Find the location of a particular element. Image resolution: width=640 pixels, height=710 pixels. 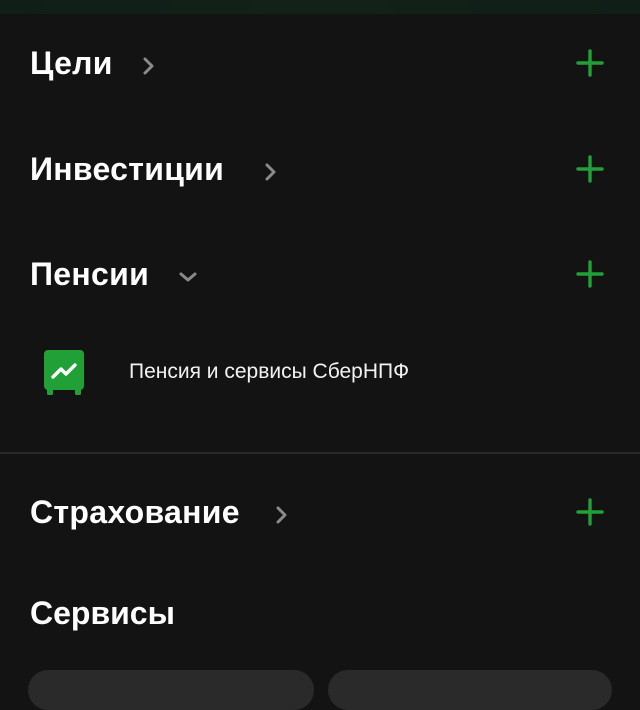

chevron-down-icon is located at coordinates (188, 277).